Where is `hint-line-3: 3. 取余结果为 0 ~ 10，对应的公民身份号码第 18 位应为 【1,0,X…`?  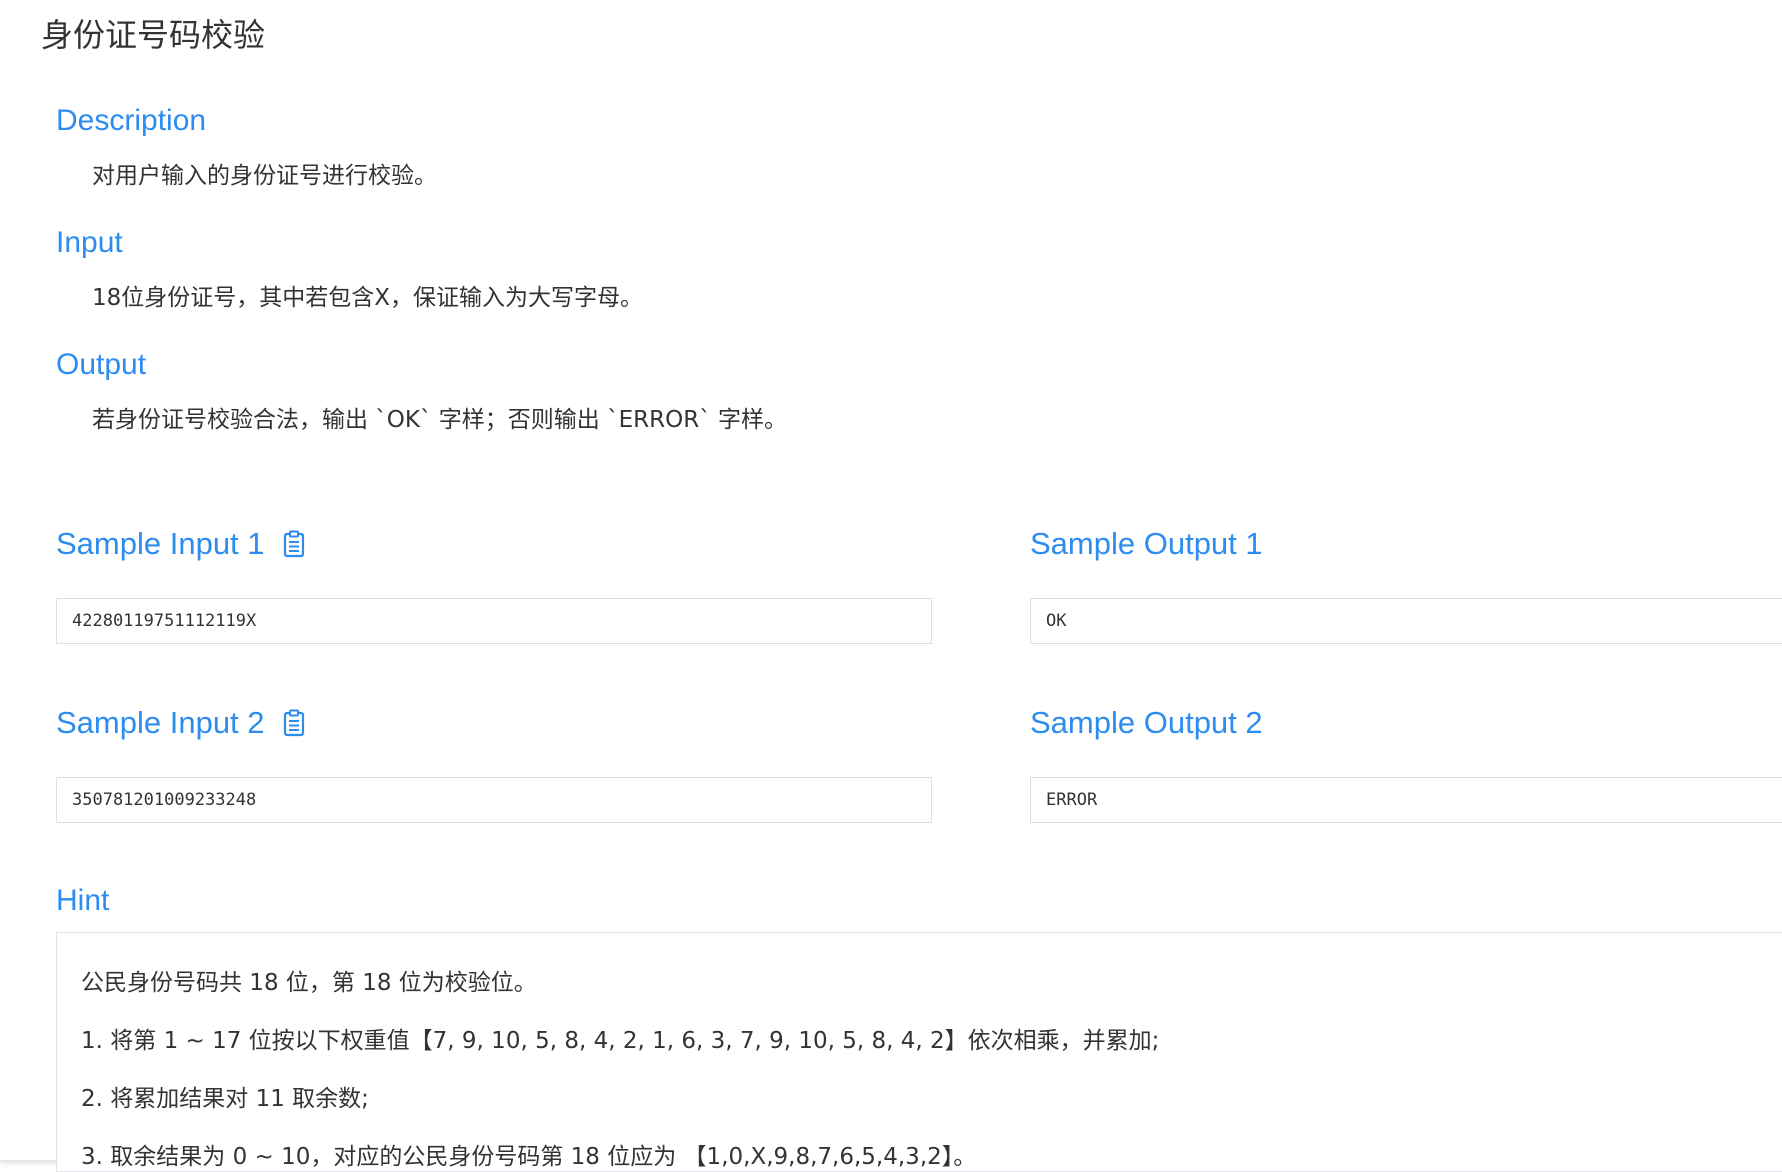 hint-line-3: 3. 取余结果为 0 ~ 10，对应的公民身份号码第 18 位应为 【1,0,X… is located at coordinates (529, 1157).